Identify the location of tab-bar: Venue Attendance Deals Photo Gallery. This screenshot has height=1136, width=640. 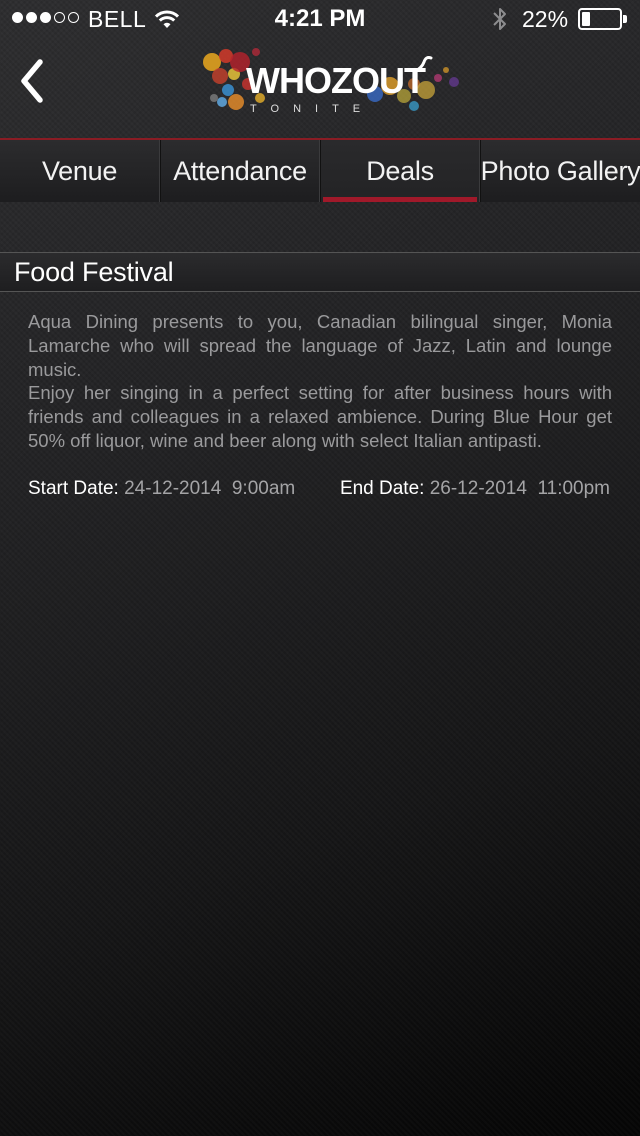
(320, 170).